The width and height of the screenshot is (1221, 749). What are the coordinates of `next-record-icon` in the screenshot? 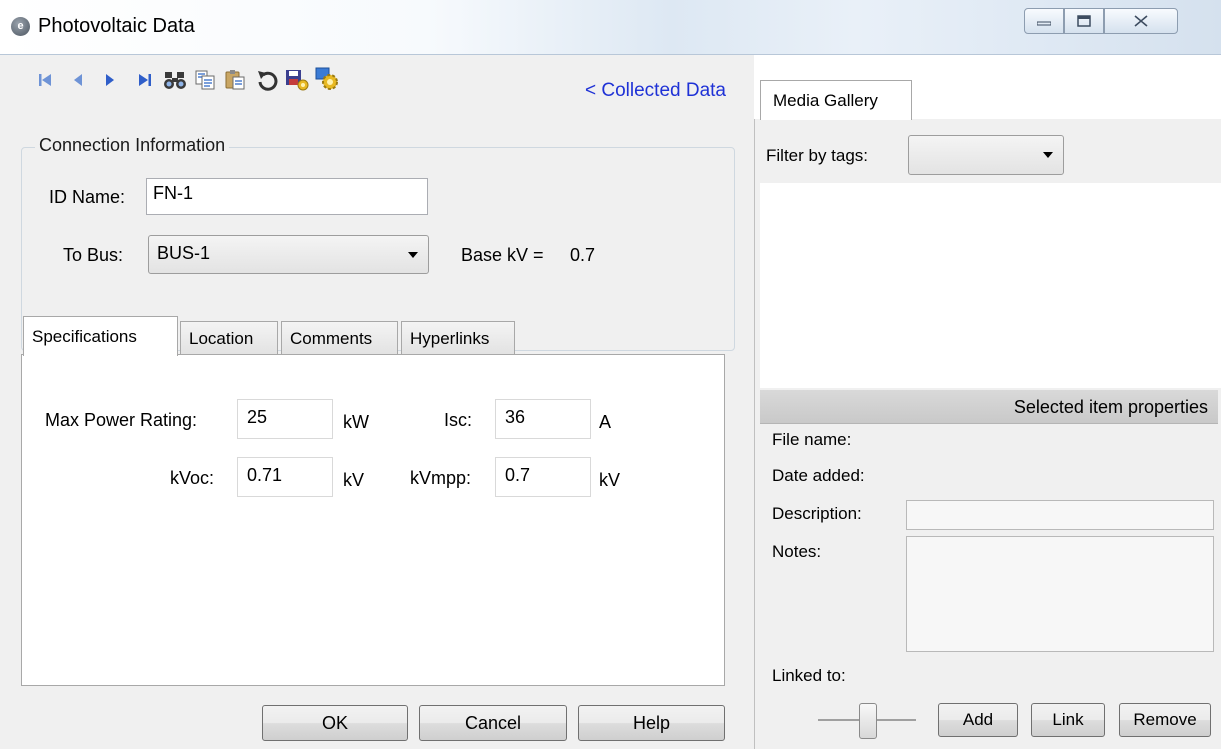 It's located at (110, 80).